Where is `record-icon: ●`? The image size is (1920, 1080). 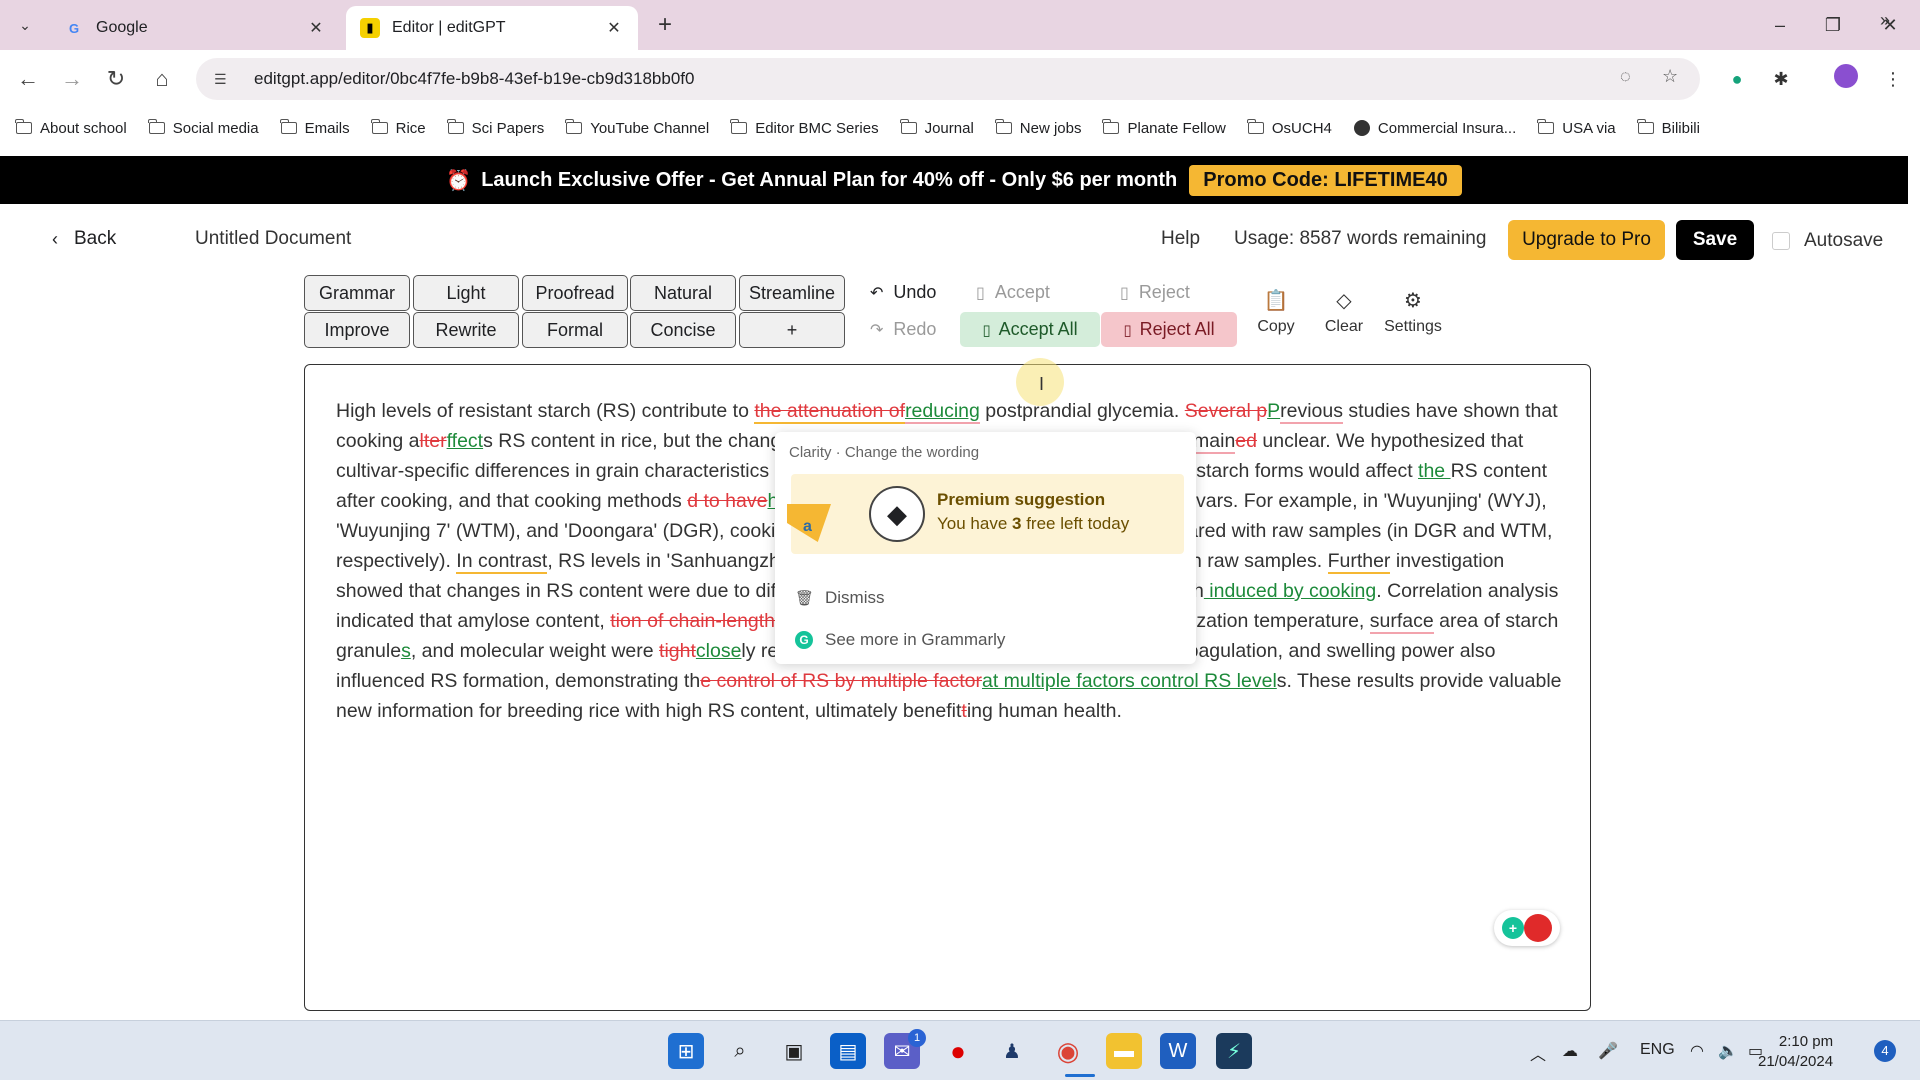
record-icon: ● is located at coordinates (958, 1051).